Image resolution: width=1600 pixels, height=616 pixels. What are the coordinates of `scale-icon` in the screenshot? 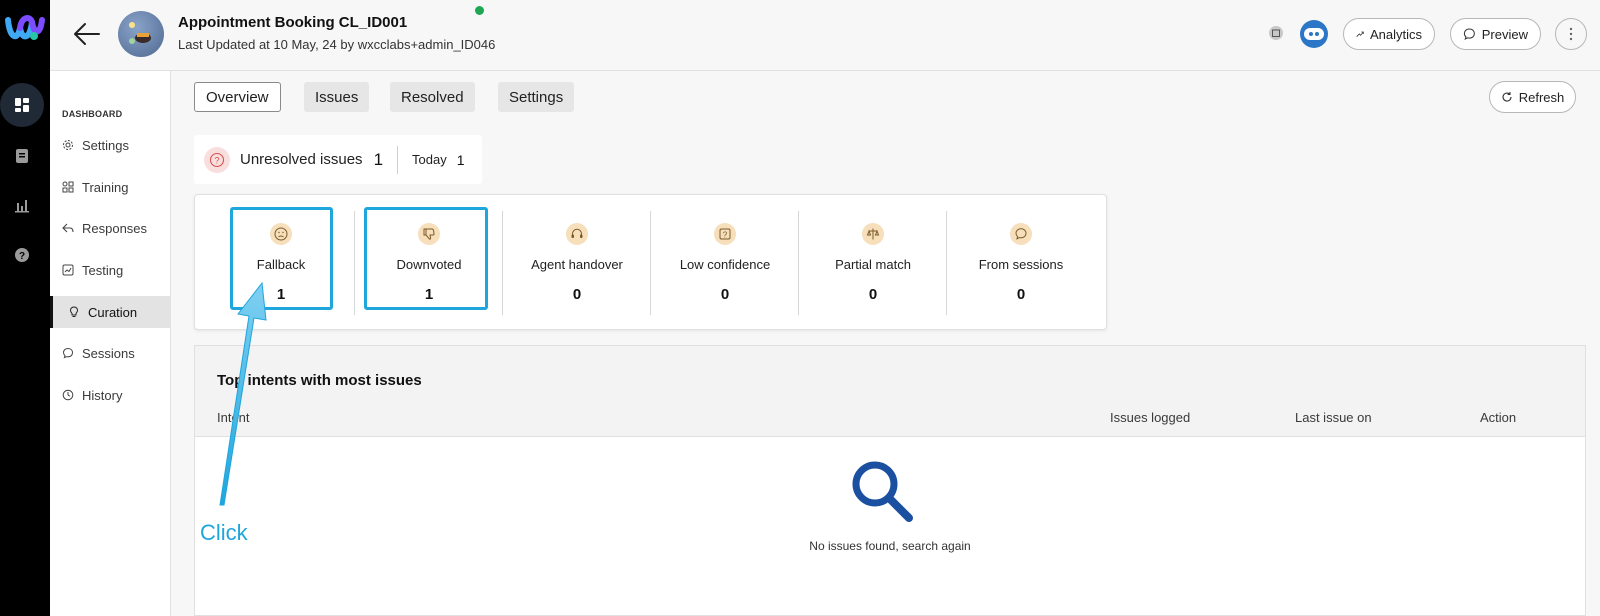 It's located at (873, 234).